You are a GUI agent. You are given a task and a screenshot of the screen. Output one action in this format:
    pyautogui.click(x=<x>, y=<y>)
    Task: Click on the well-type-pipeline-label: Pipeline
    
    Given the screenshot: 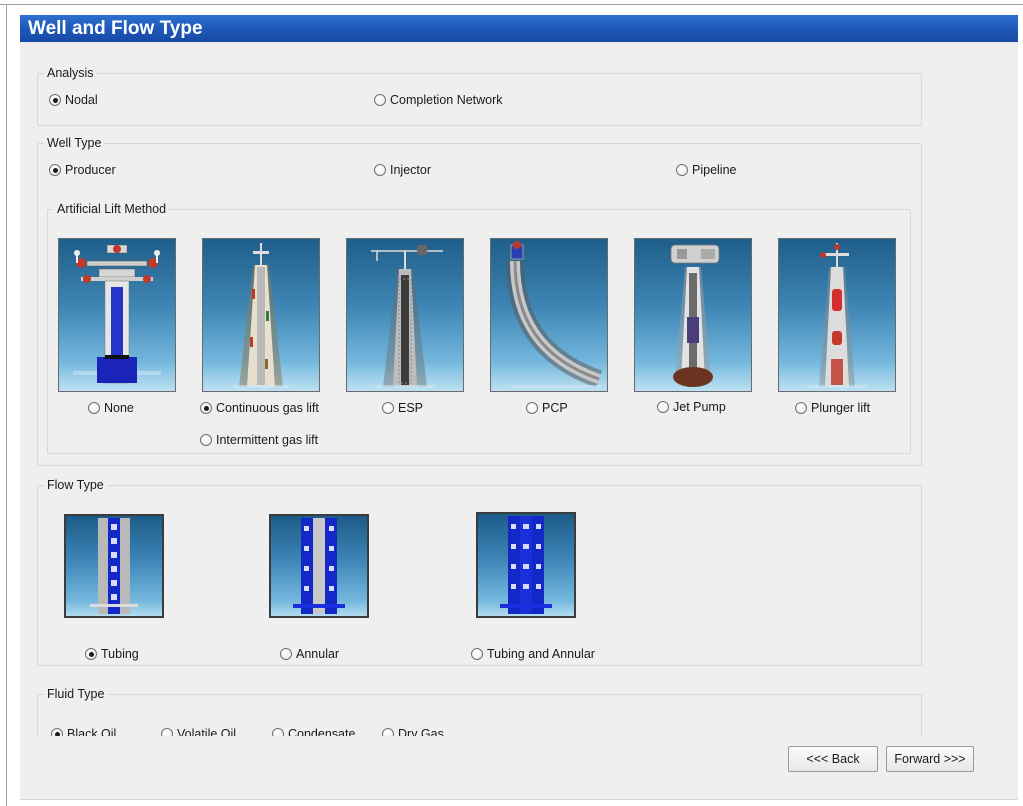 What is the action you would take?
    pyautogui.click(x=714, y=170)
    